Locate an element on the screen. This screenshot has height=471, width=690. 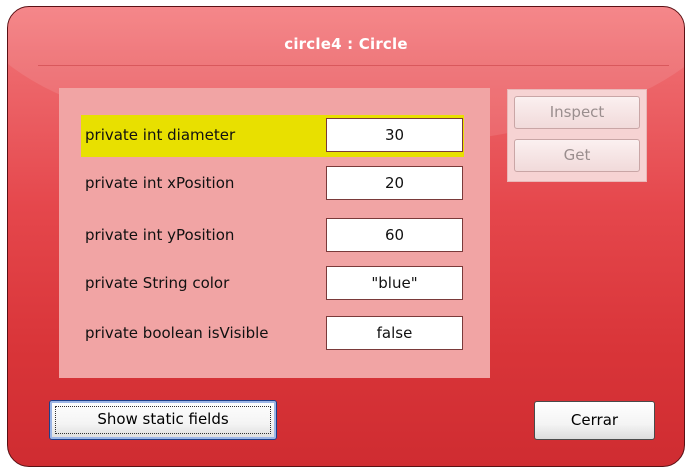
field-value: "blue" is located at coordinates (394, 283).